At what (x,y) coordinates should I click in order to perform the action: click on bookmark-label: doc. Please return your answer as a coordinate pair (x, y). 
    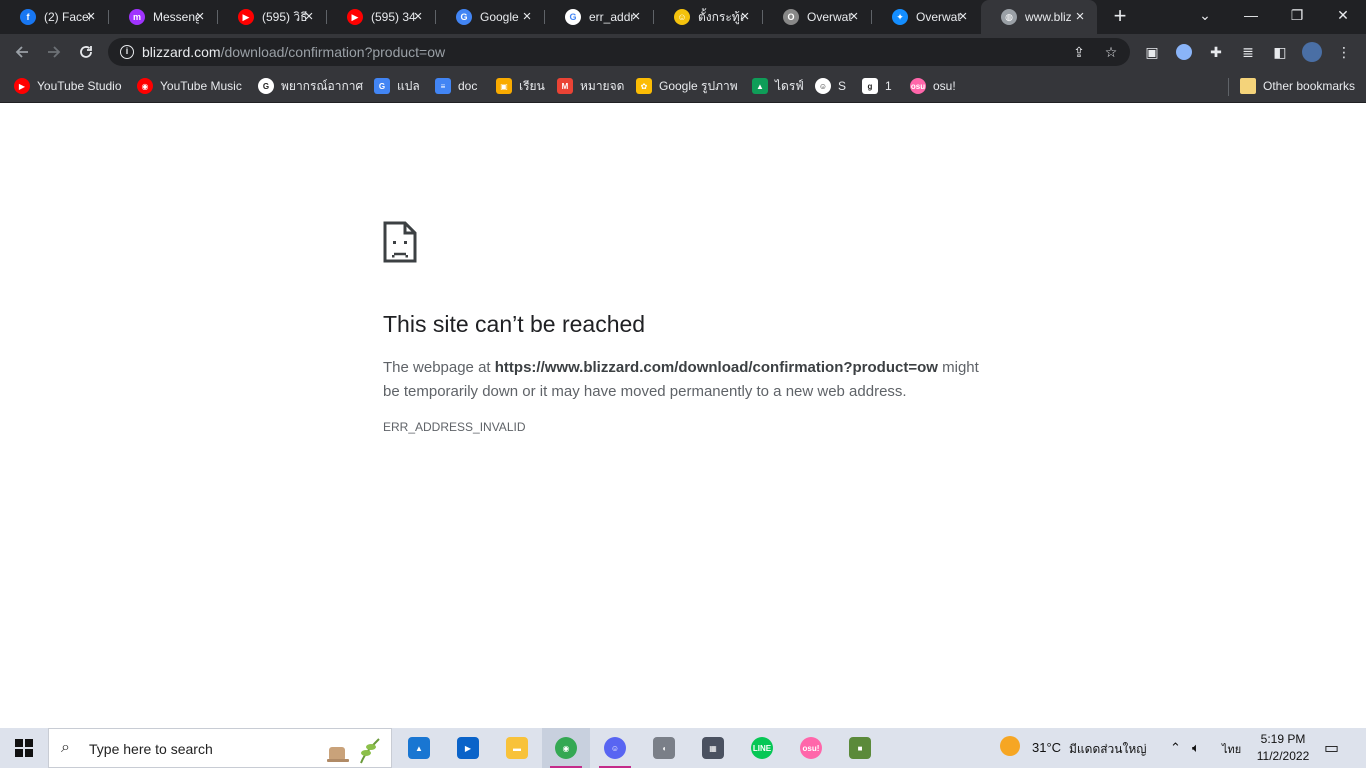
    Looking at the image, I should click on (468, 86).